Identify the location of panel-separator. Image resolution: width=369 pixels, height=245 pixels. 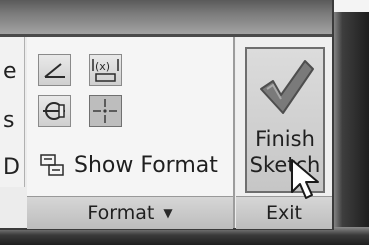
(234, 132).